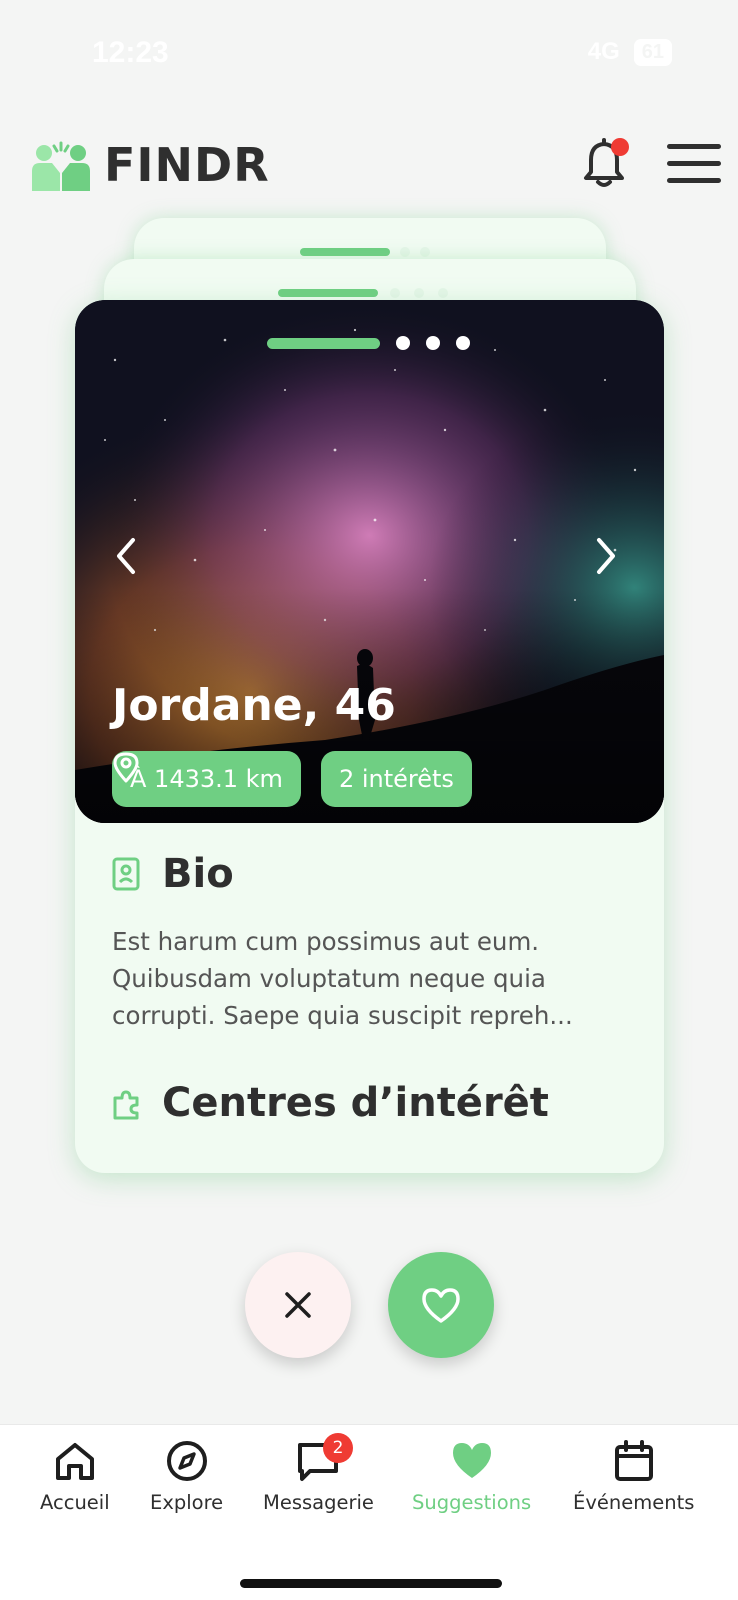 Image resolution: width=738 pixels, height=1600 pixels. I want to click on nav-label-suggestions: Suggestions, so click(472, 1502).